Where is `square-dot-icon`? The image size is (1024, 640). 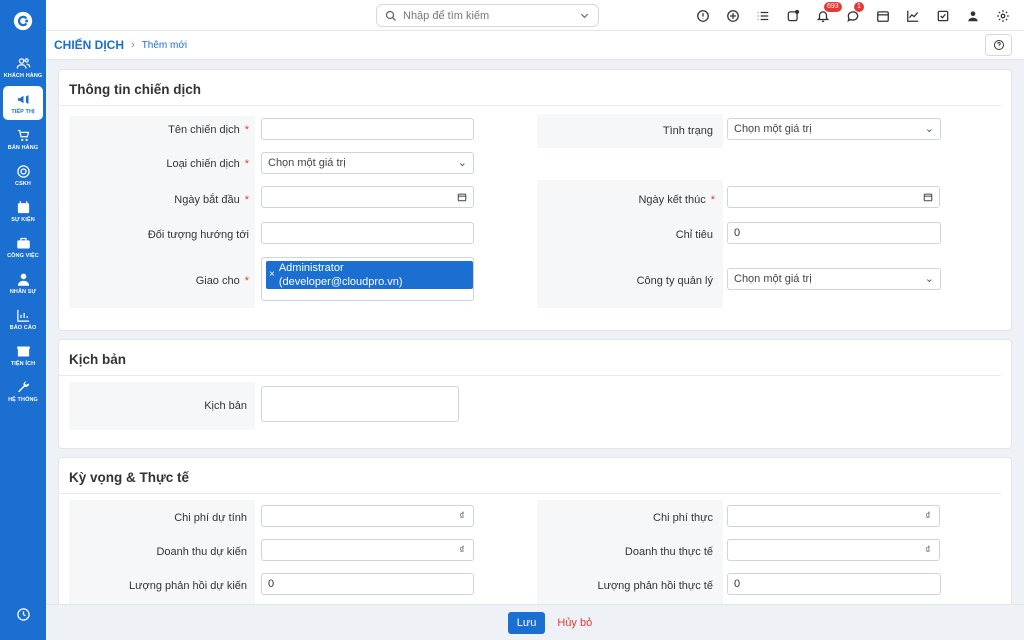
square-dot-icon is located at coordinates (793, 15).